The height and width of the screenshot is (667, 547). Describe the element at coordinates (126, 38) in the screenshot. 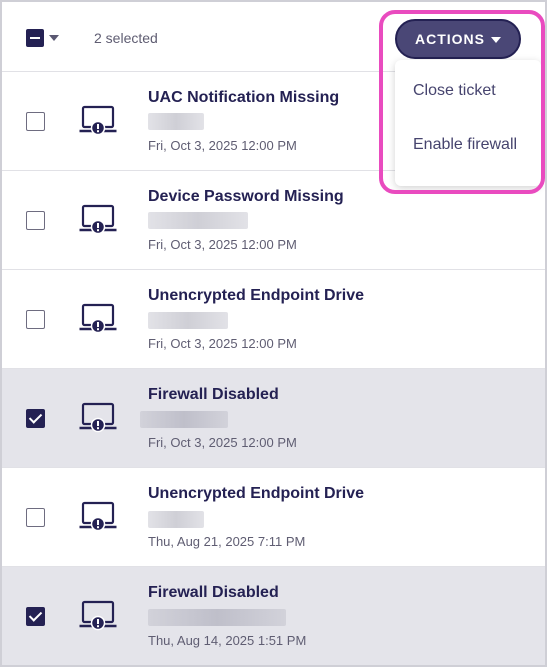

I see `selected-count: 2 selected` at that location.